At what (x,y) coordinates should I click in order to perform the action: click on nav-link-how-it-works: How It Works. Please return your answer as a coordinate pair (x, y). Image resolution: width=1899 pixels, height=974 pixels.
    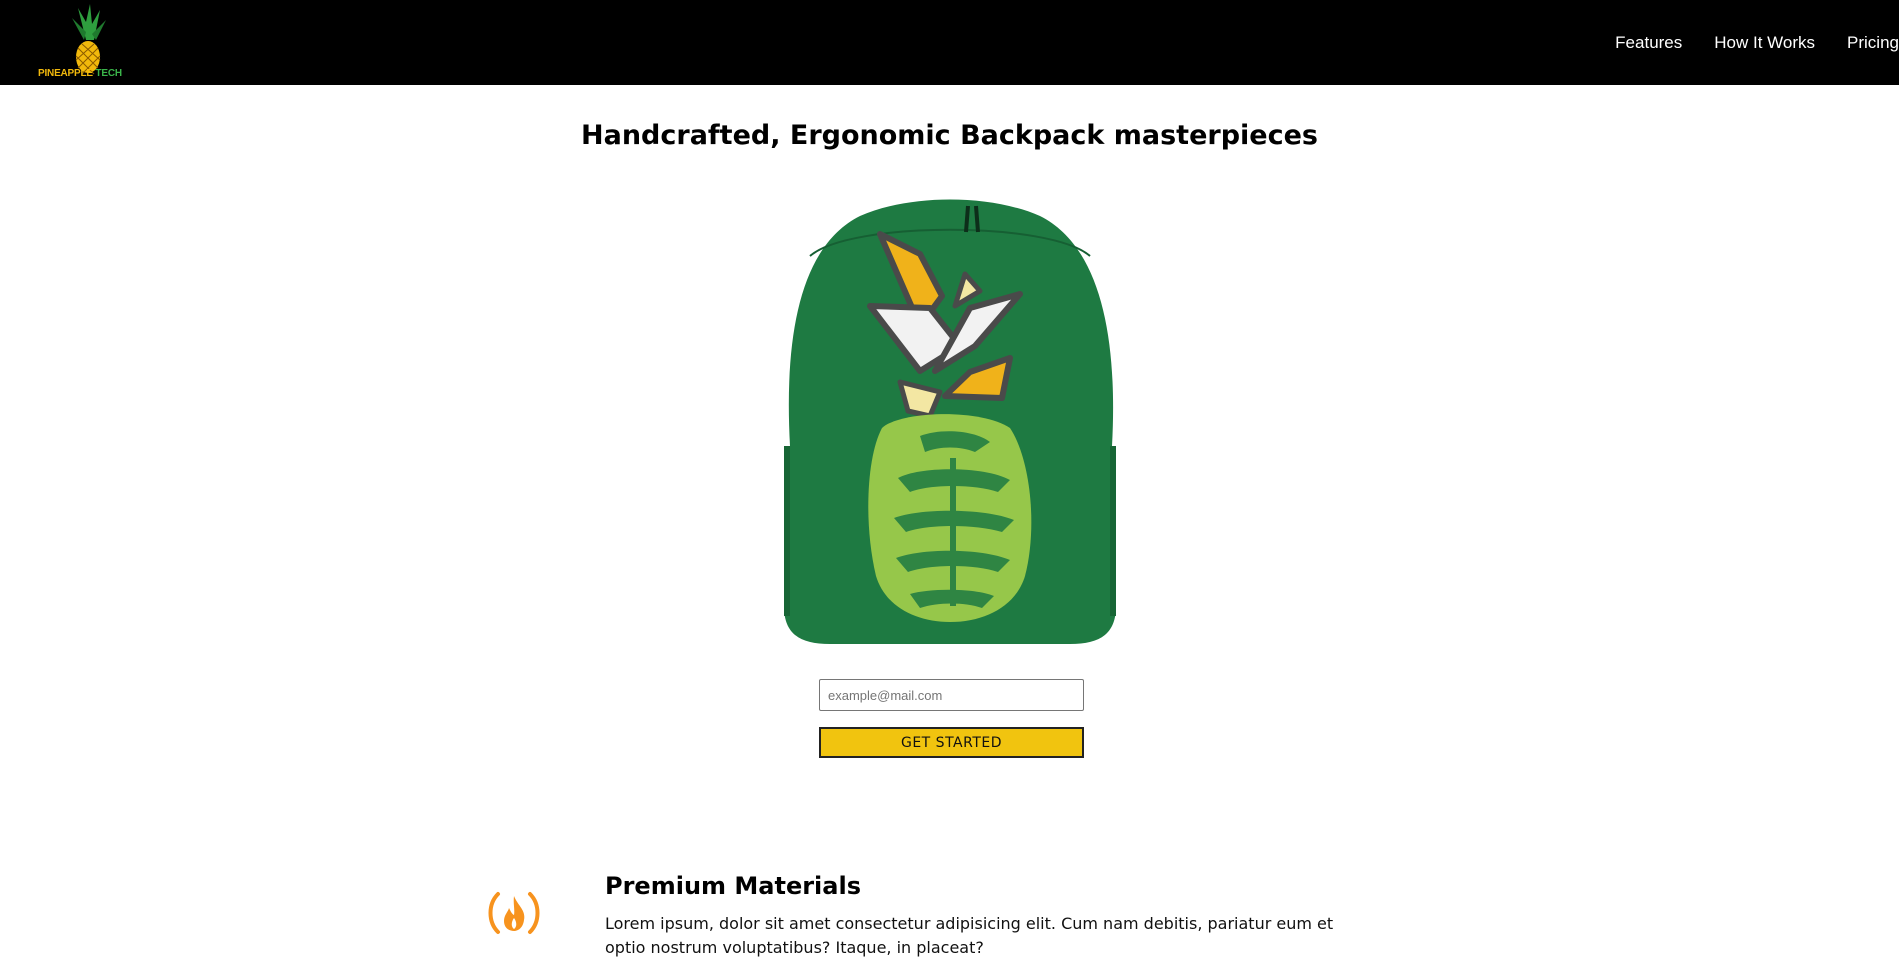
    Looking at the image, I should click on (1764, 43).